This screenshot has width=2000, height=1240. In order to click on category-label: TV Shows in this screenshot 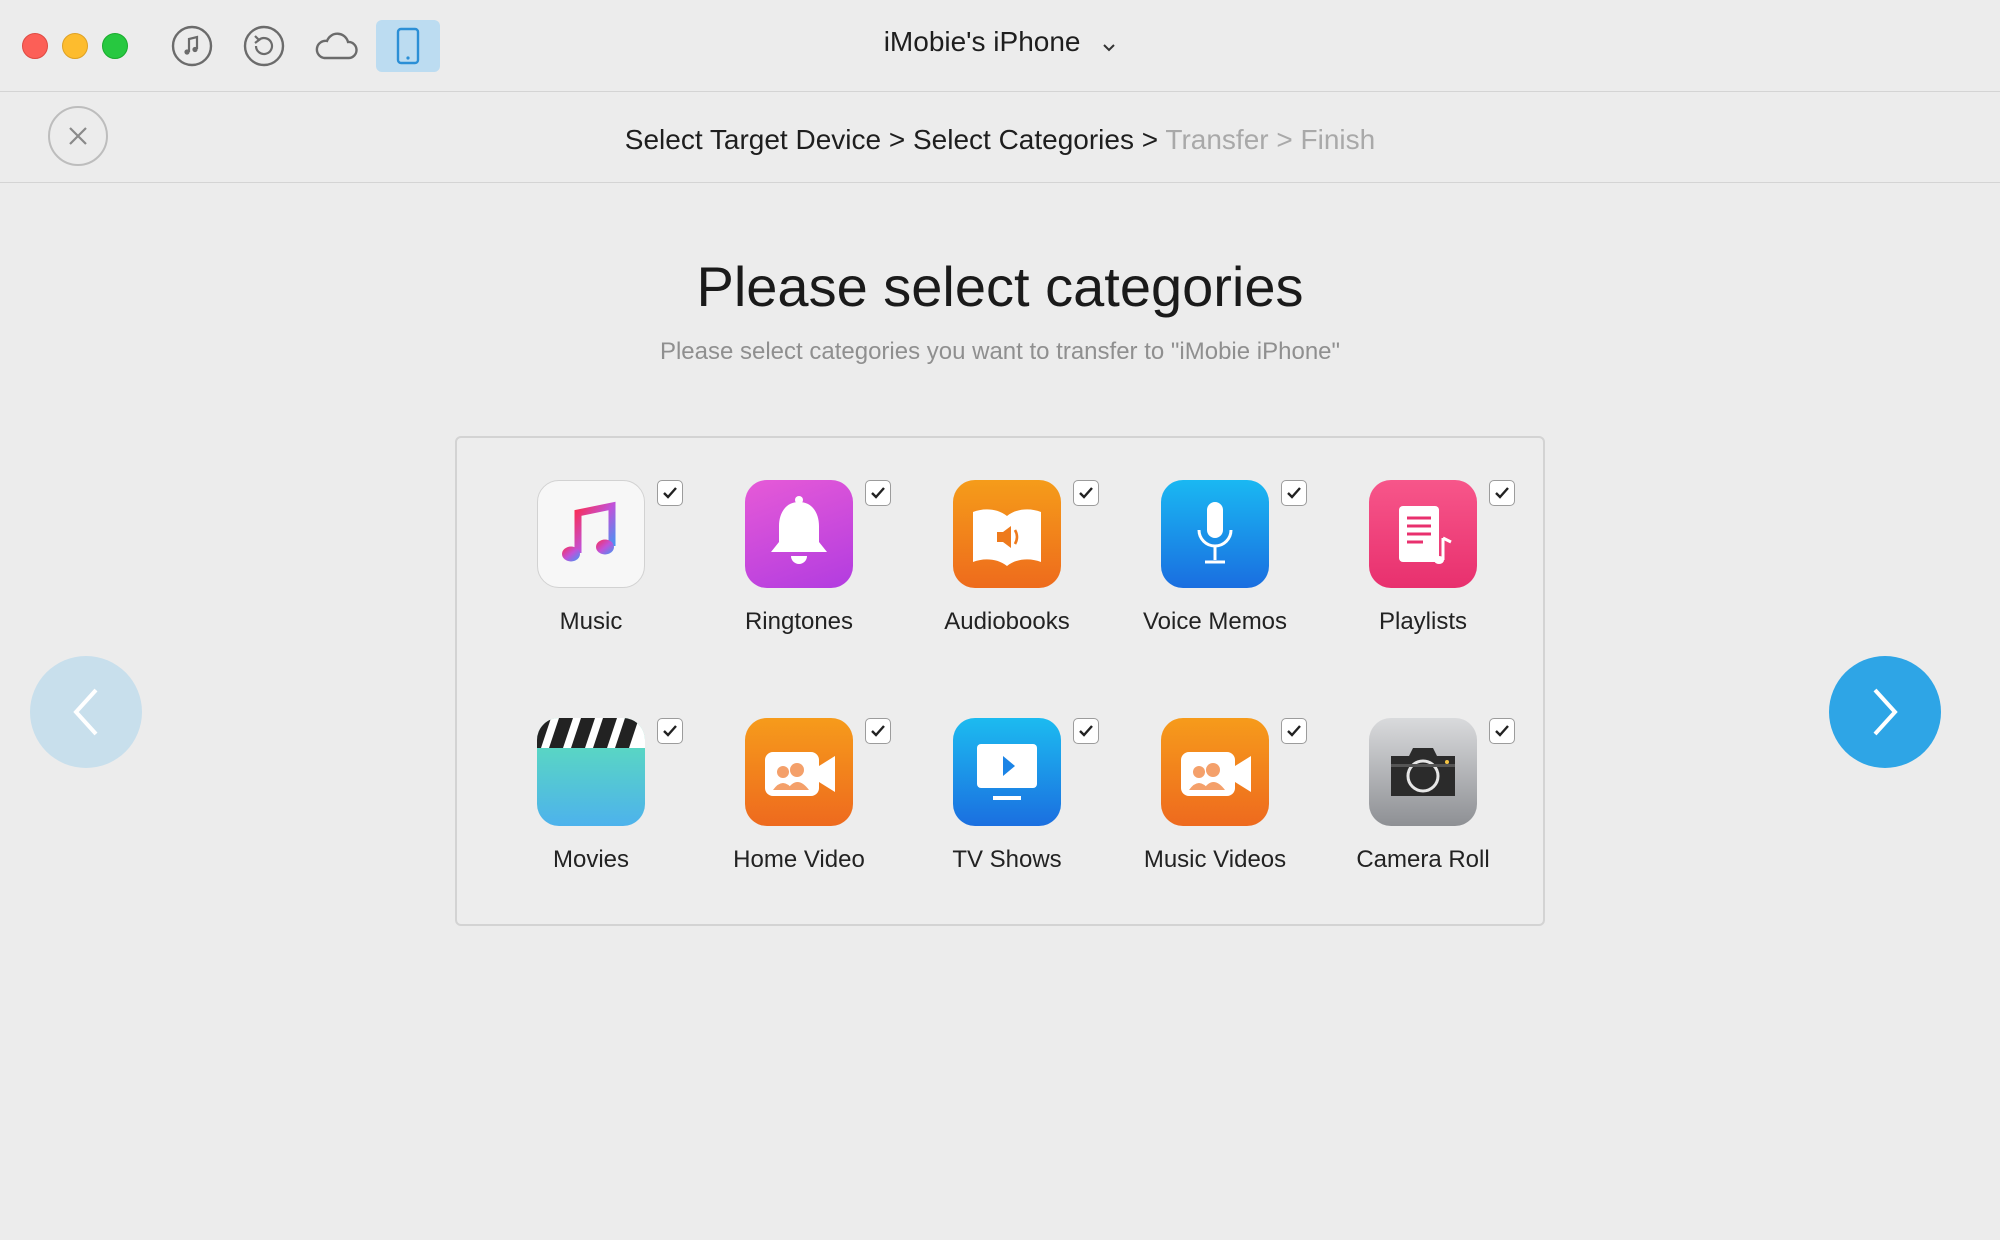, I will do `click(1007, 859)`.